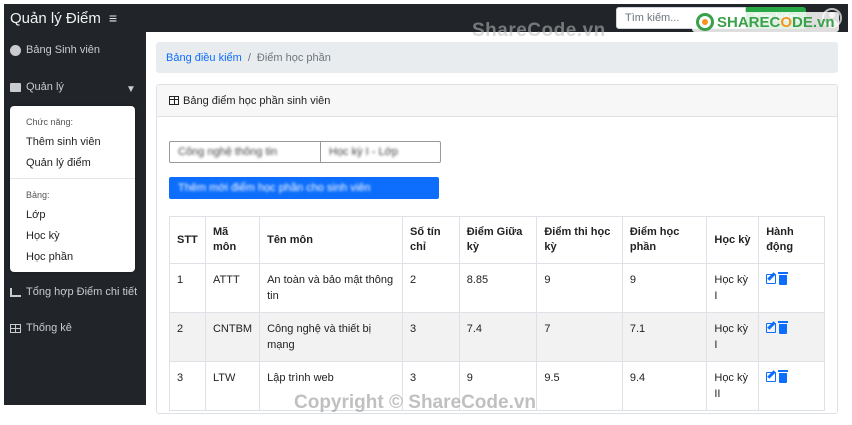 This screenshot has width=852, height=425. What do you see at coordinates (431, 288) in the screenshot?
I see `cell-credits: 2` at bounding box center [431, 288].